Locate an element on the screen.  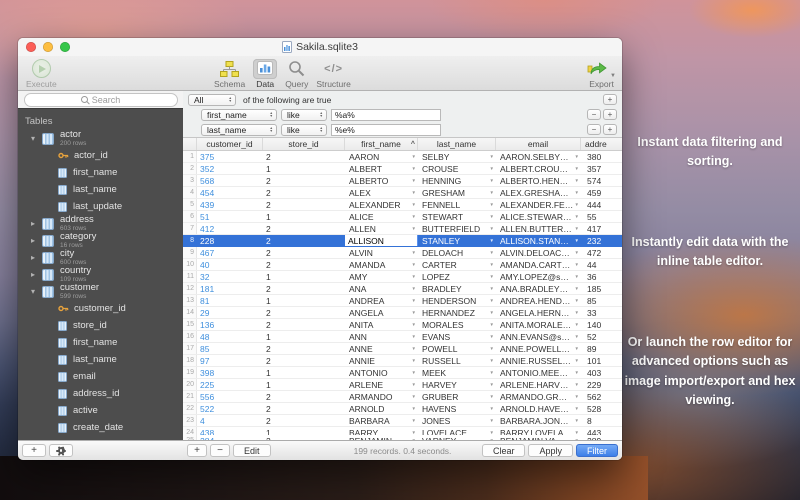
cell: ALBERT ▼ is located at coordinates (381, 168).